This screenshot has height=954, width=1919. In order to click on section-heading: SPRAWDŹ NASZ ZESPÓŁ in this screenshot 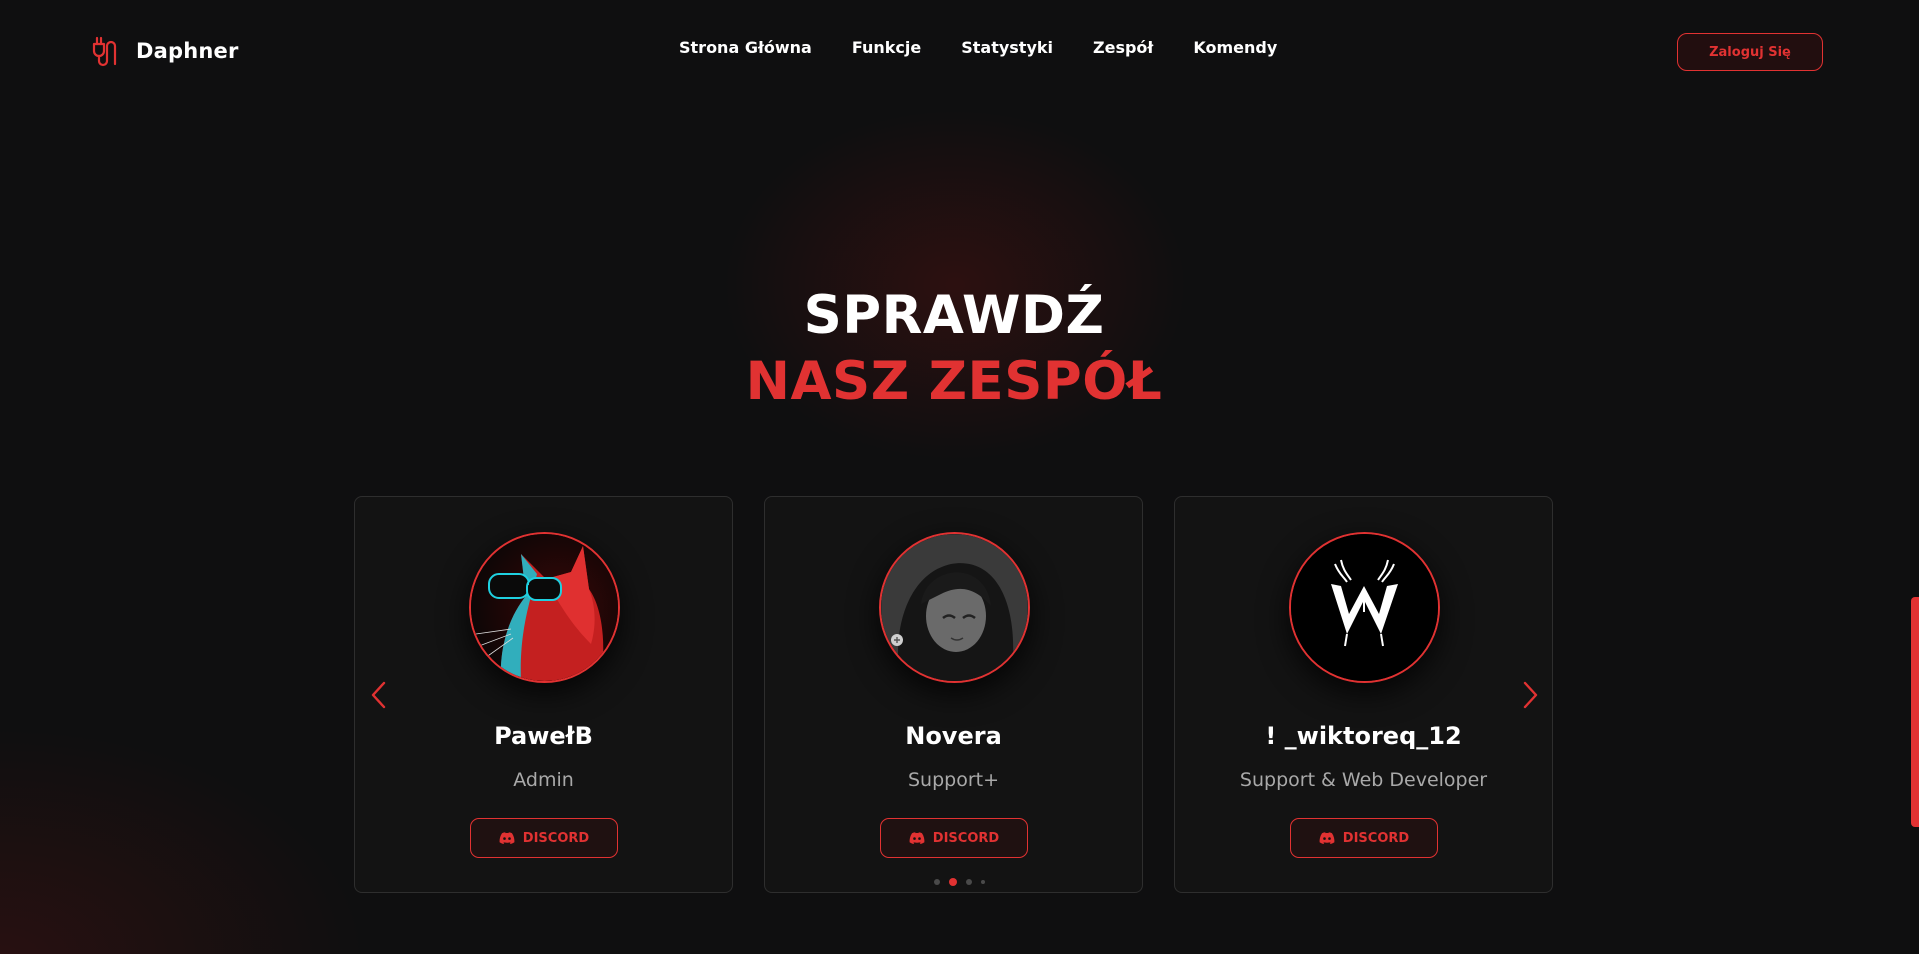, I will do `click(954, 349)`.